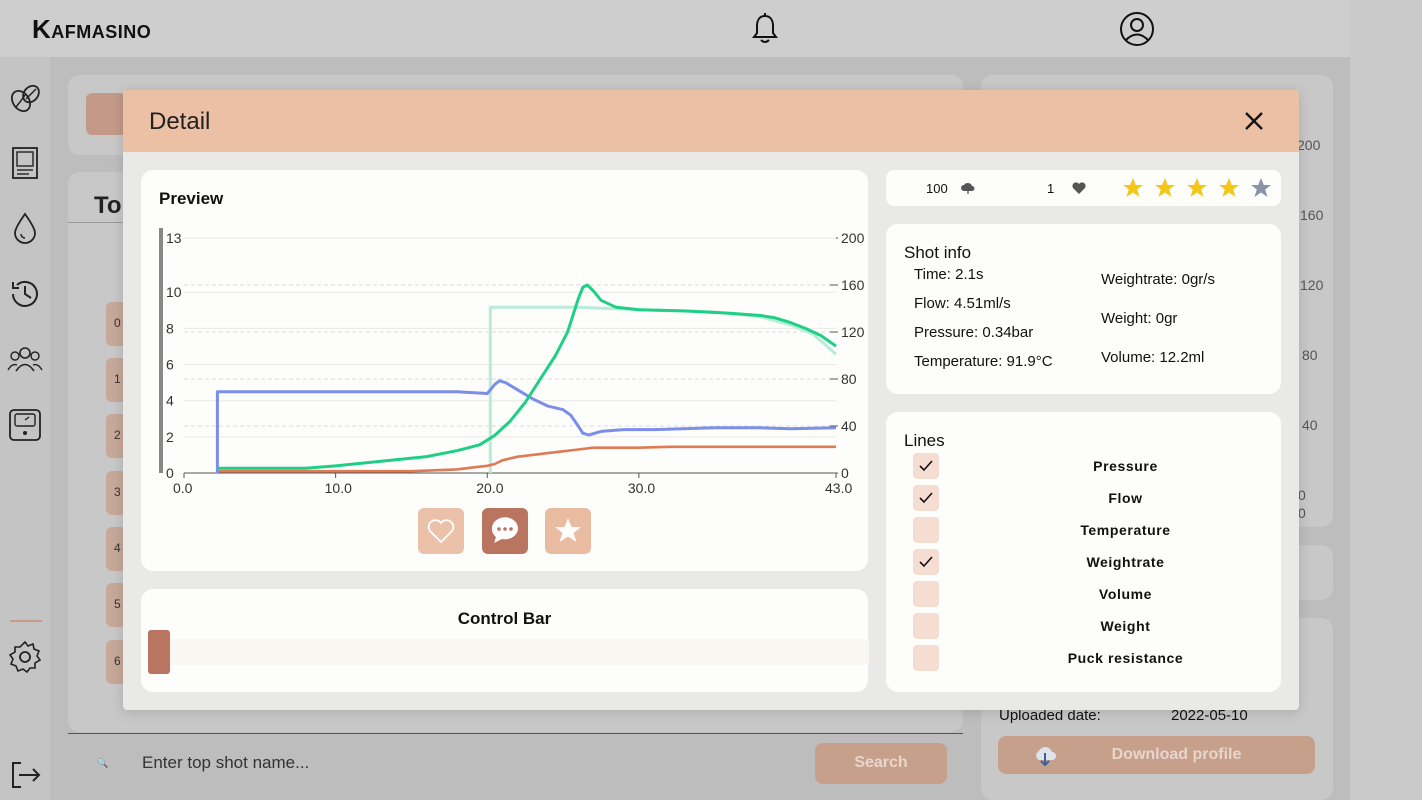  I want to click on right-axis-tick-label: 160, so click(853, 285).